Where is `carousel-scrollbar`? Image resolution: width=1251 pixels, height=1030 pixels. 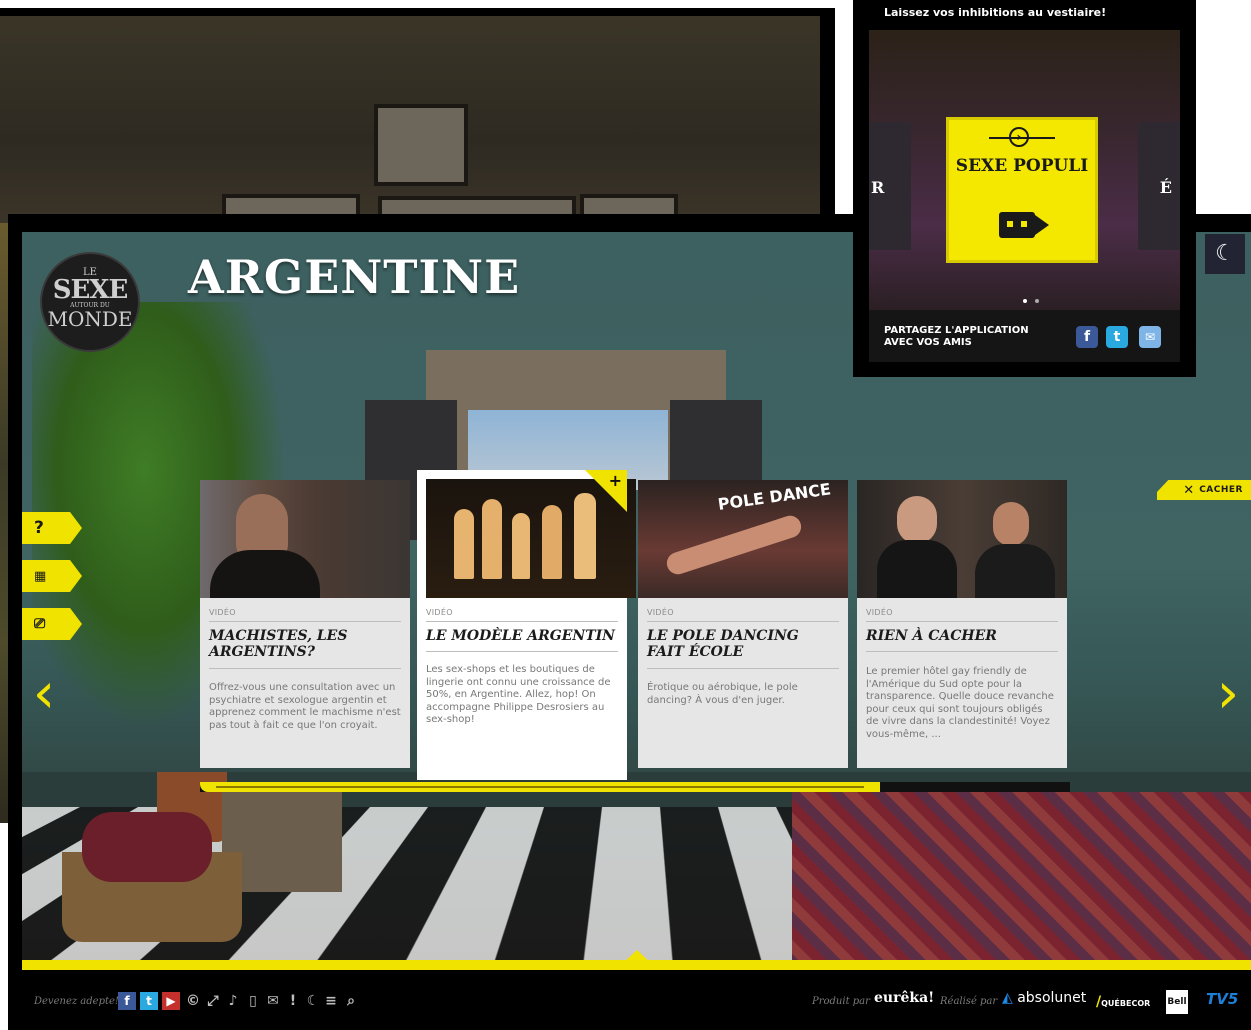 carousel-scrollbar is located at coordinates (635, 787).